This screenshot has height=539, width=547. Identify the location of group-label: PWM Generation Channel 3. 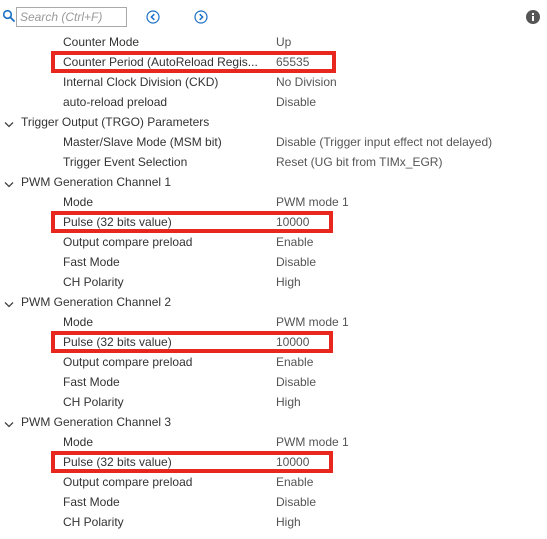
(96, 422).